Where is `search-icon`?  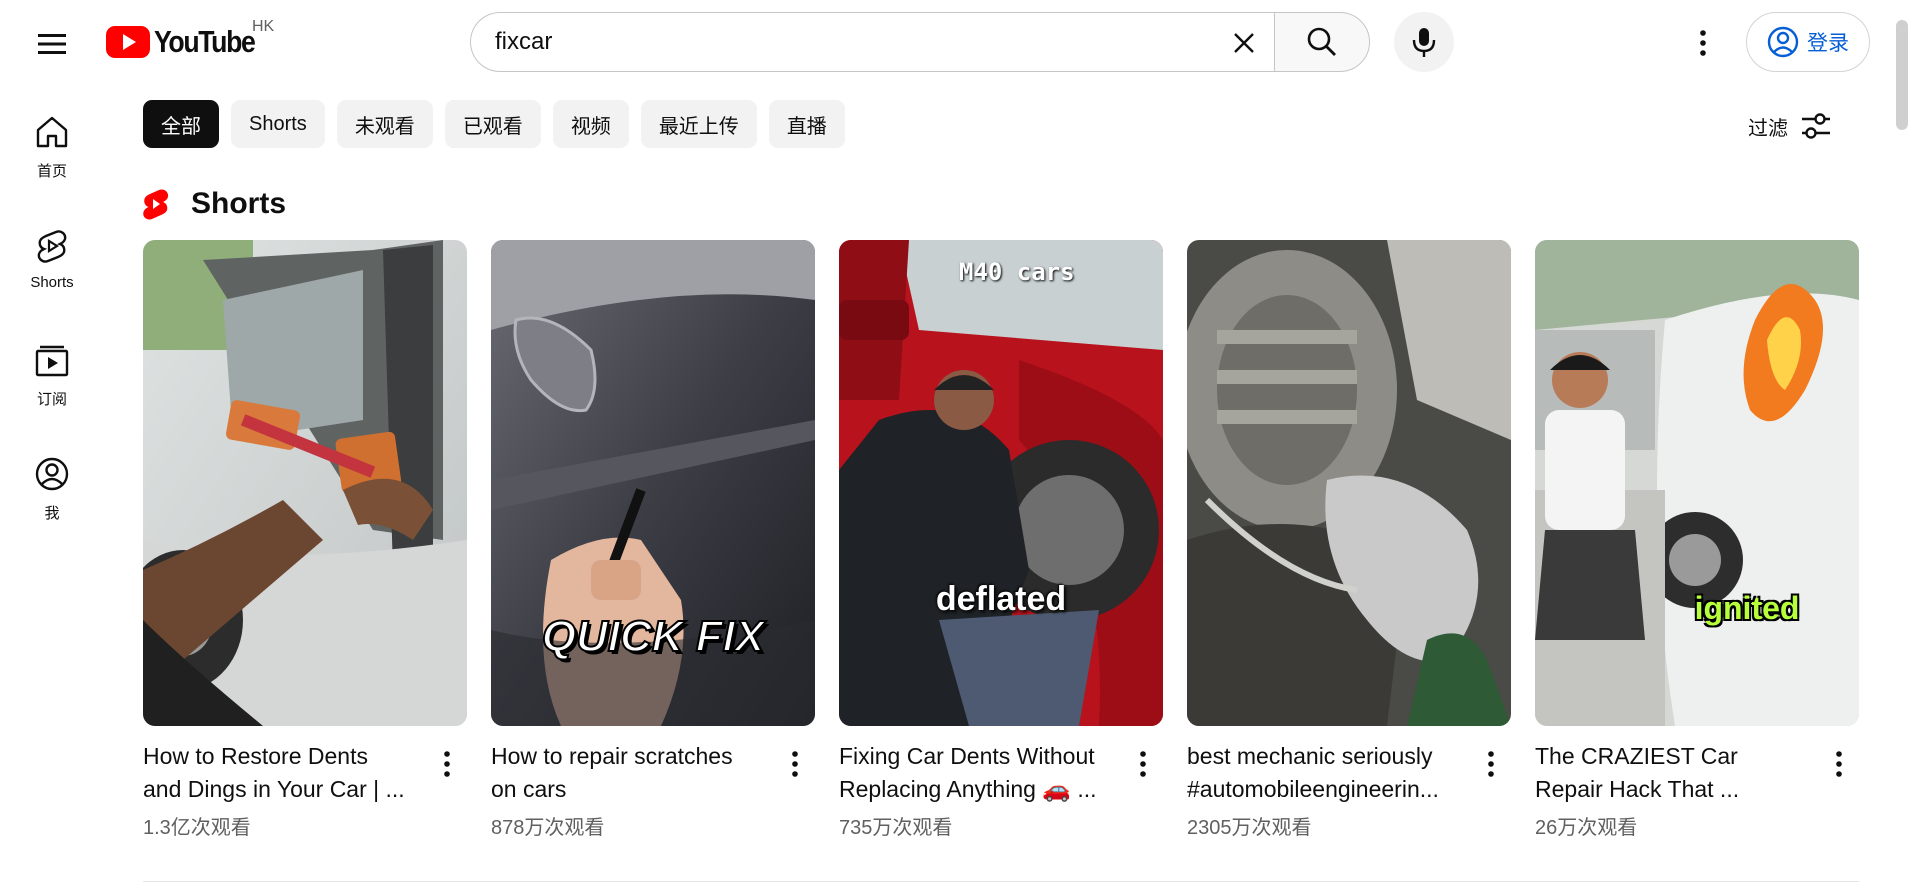
search-icon is located at coordinates (1321, 41).